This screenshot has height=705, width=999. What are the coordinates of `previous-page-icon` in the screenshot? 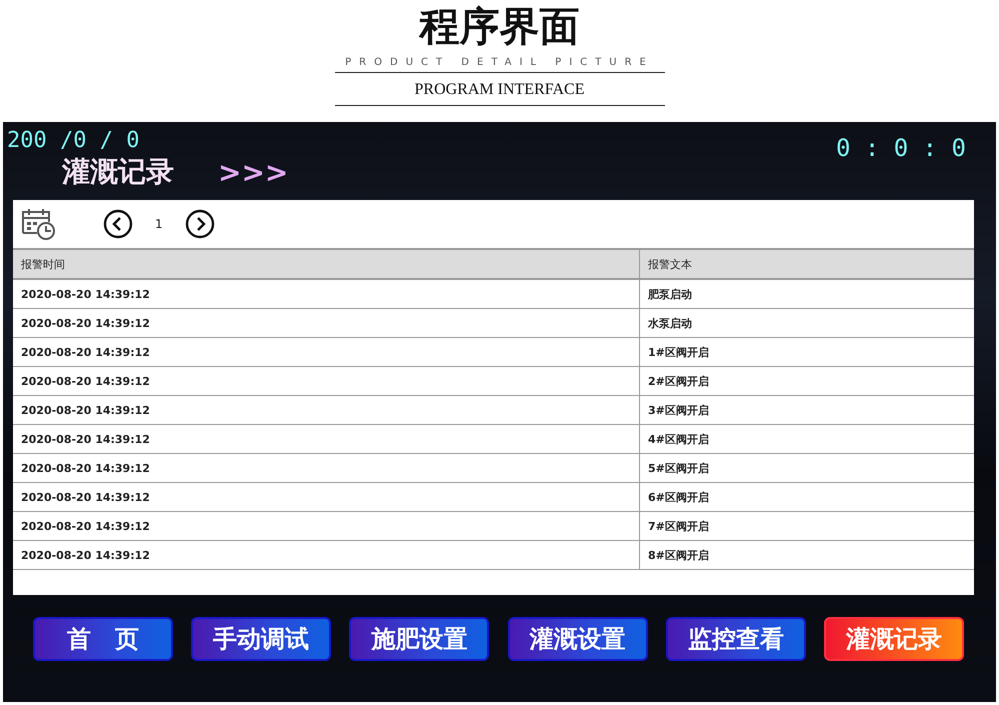 It's located at (118, 224).